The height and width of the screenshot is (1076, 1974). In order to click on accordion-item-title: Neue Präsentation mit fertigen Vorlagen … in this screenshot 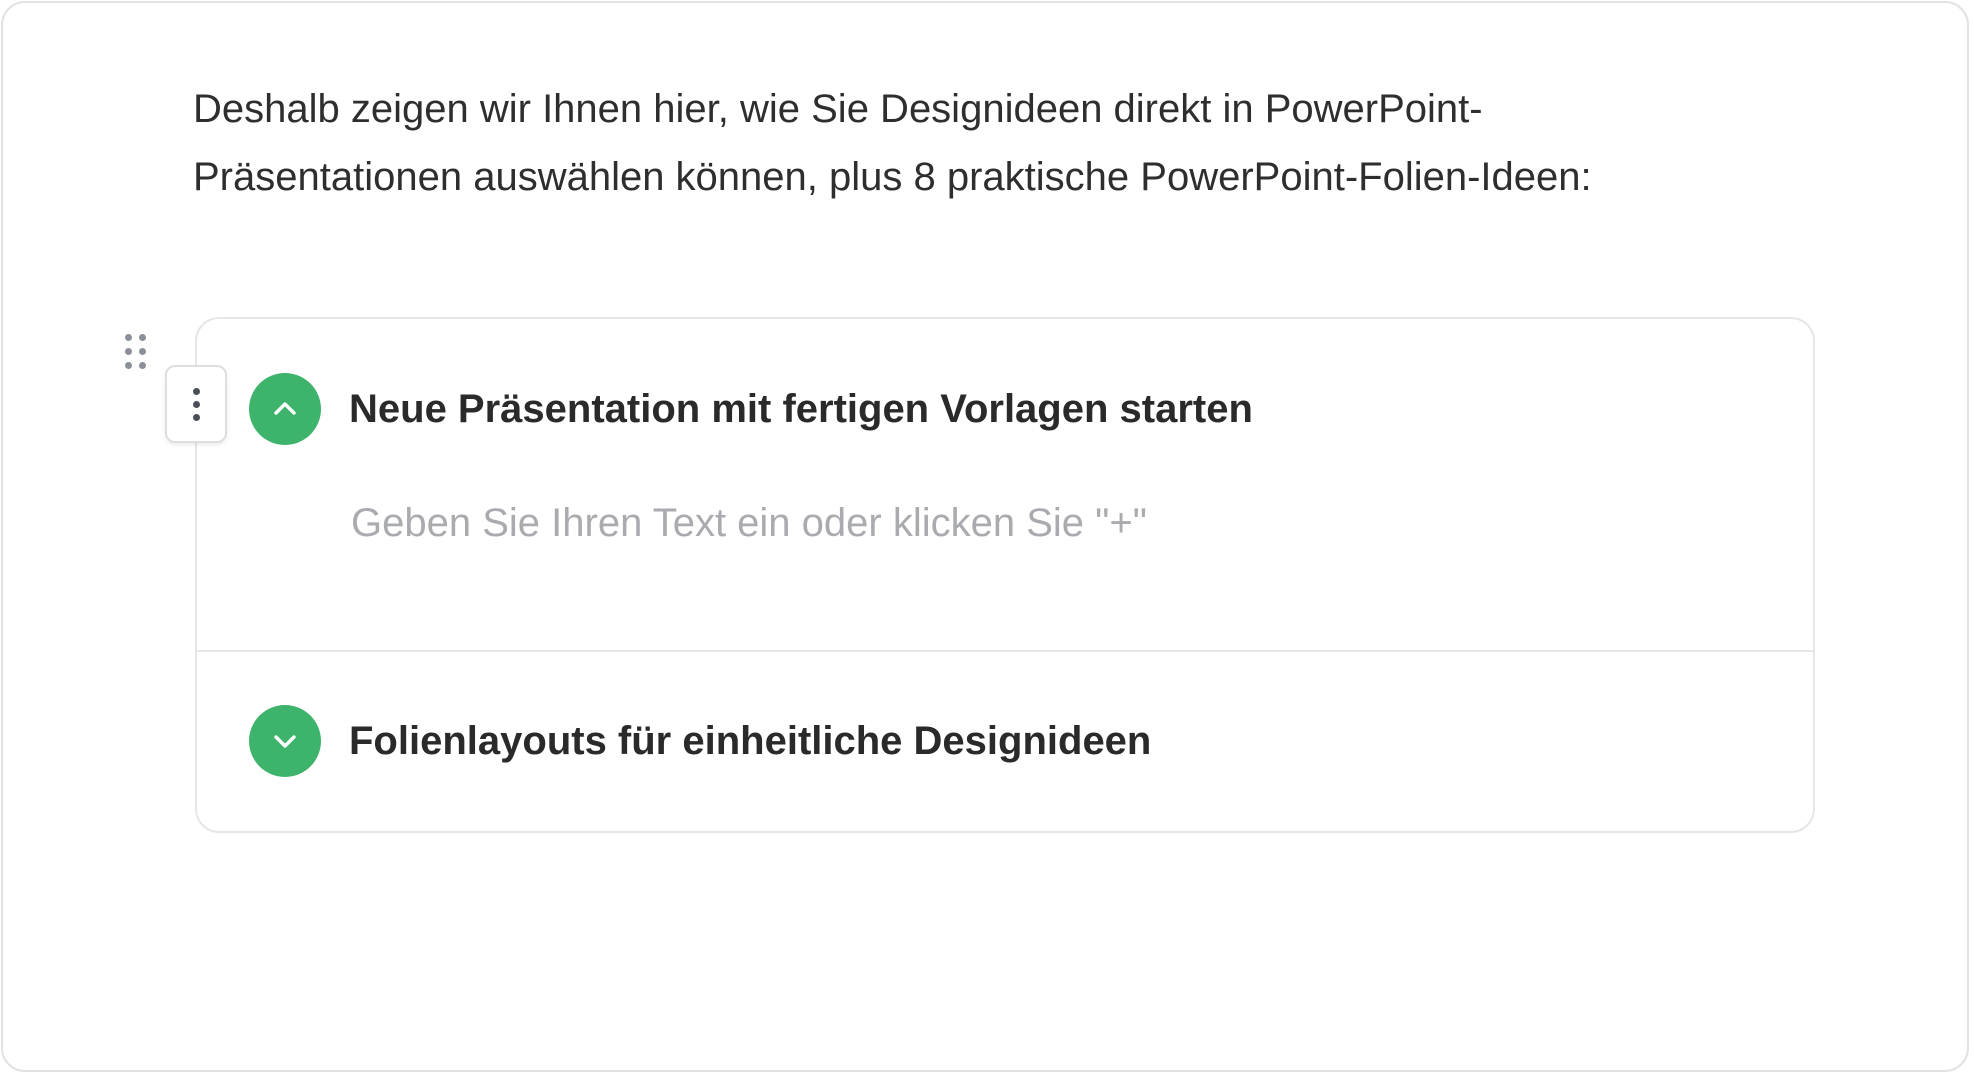, I will do `click(801, 408)`.